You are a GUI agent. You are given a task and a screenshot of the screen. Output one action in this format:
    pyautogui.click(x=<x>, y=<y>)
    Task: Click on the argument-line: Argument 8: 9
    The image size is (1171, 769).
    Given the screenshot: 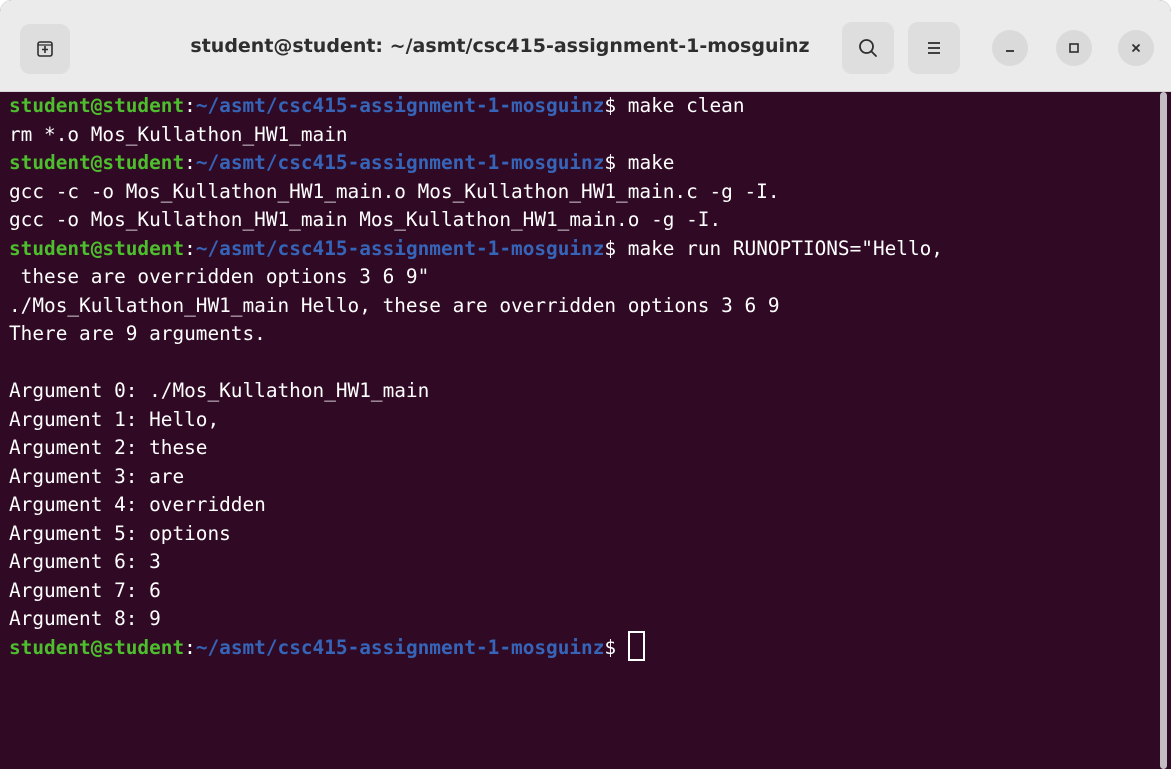 What is the action you would take?
    pyautogui.click(x=85, y=618)
    